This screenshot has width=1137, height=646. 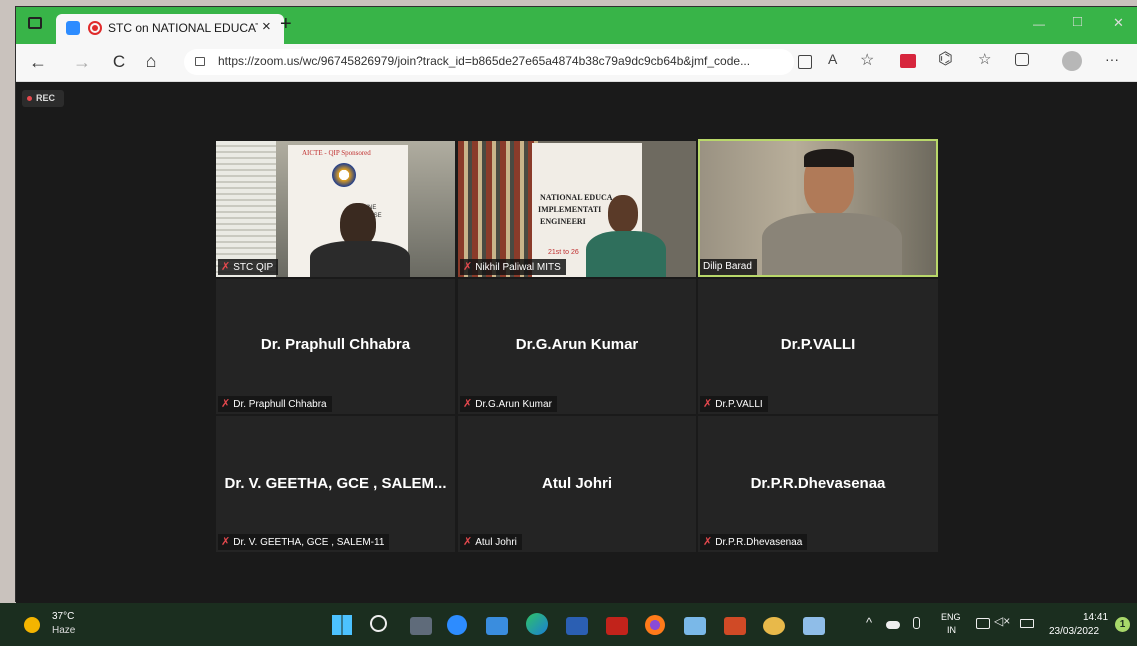 What do you see at coordinates (275, 404) in the screenshot?
I see `participant-name-caption: ✗ Dr. Praphull Chhabra` at bounding box center [275, 404].